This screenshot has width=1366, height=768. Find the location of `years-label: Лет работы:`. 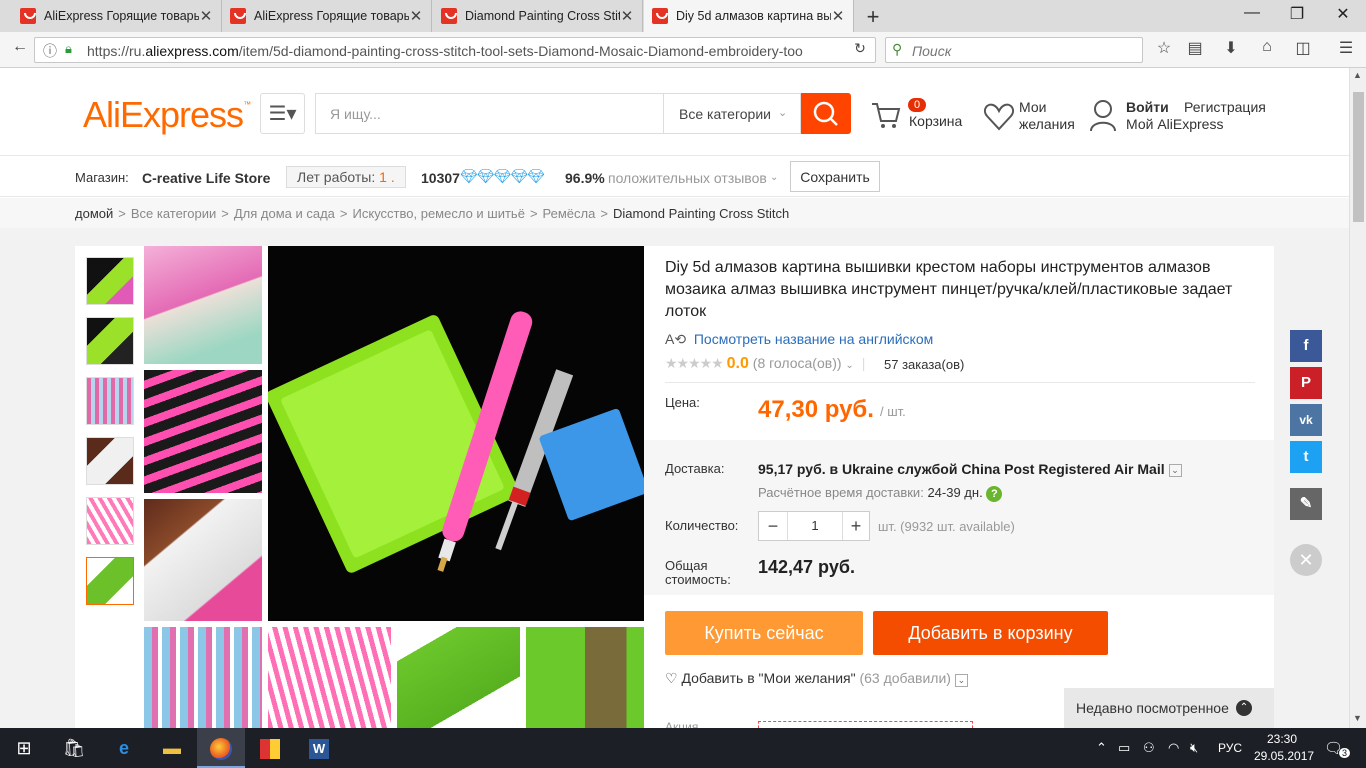

years-label: Лет работы: is located at coordinates (336, 177).